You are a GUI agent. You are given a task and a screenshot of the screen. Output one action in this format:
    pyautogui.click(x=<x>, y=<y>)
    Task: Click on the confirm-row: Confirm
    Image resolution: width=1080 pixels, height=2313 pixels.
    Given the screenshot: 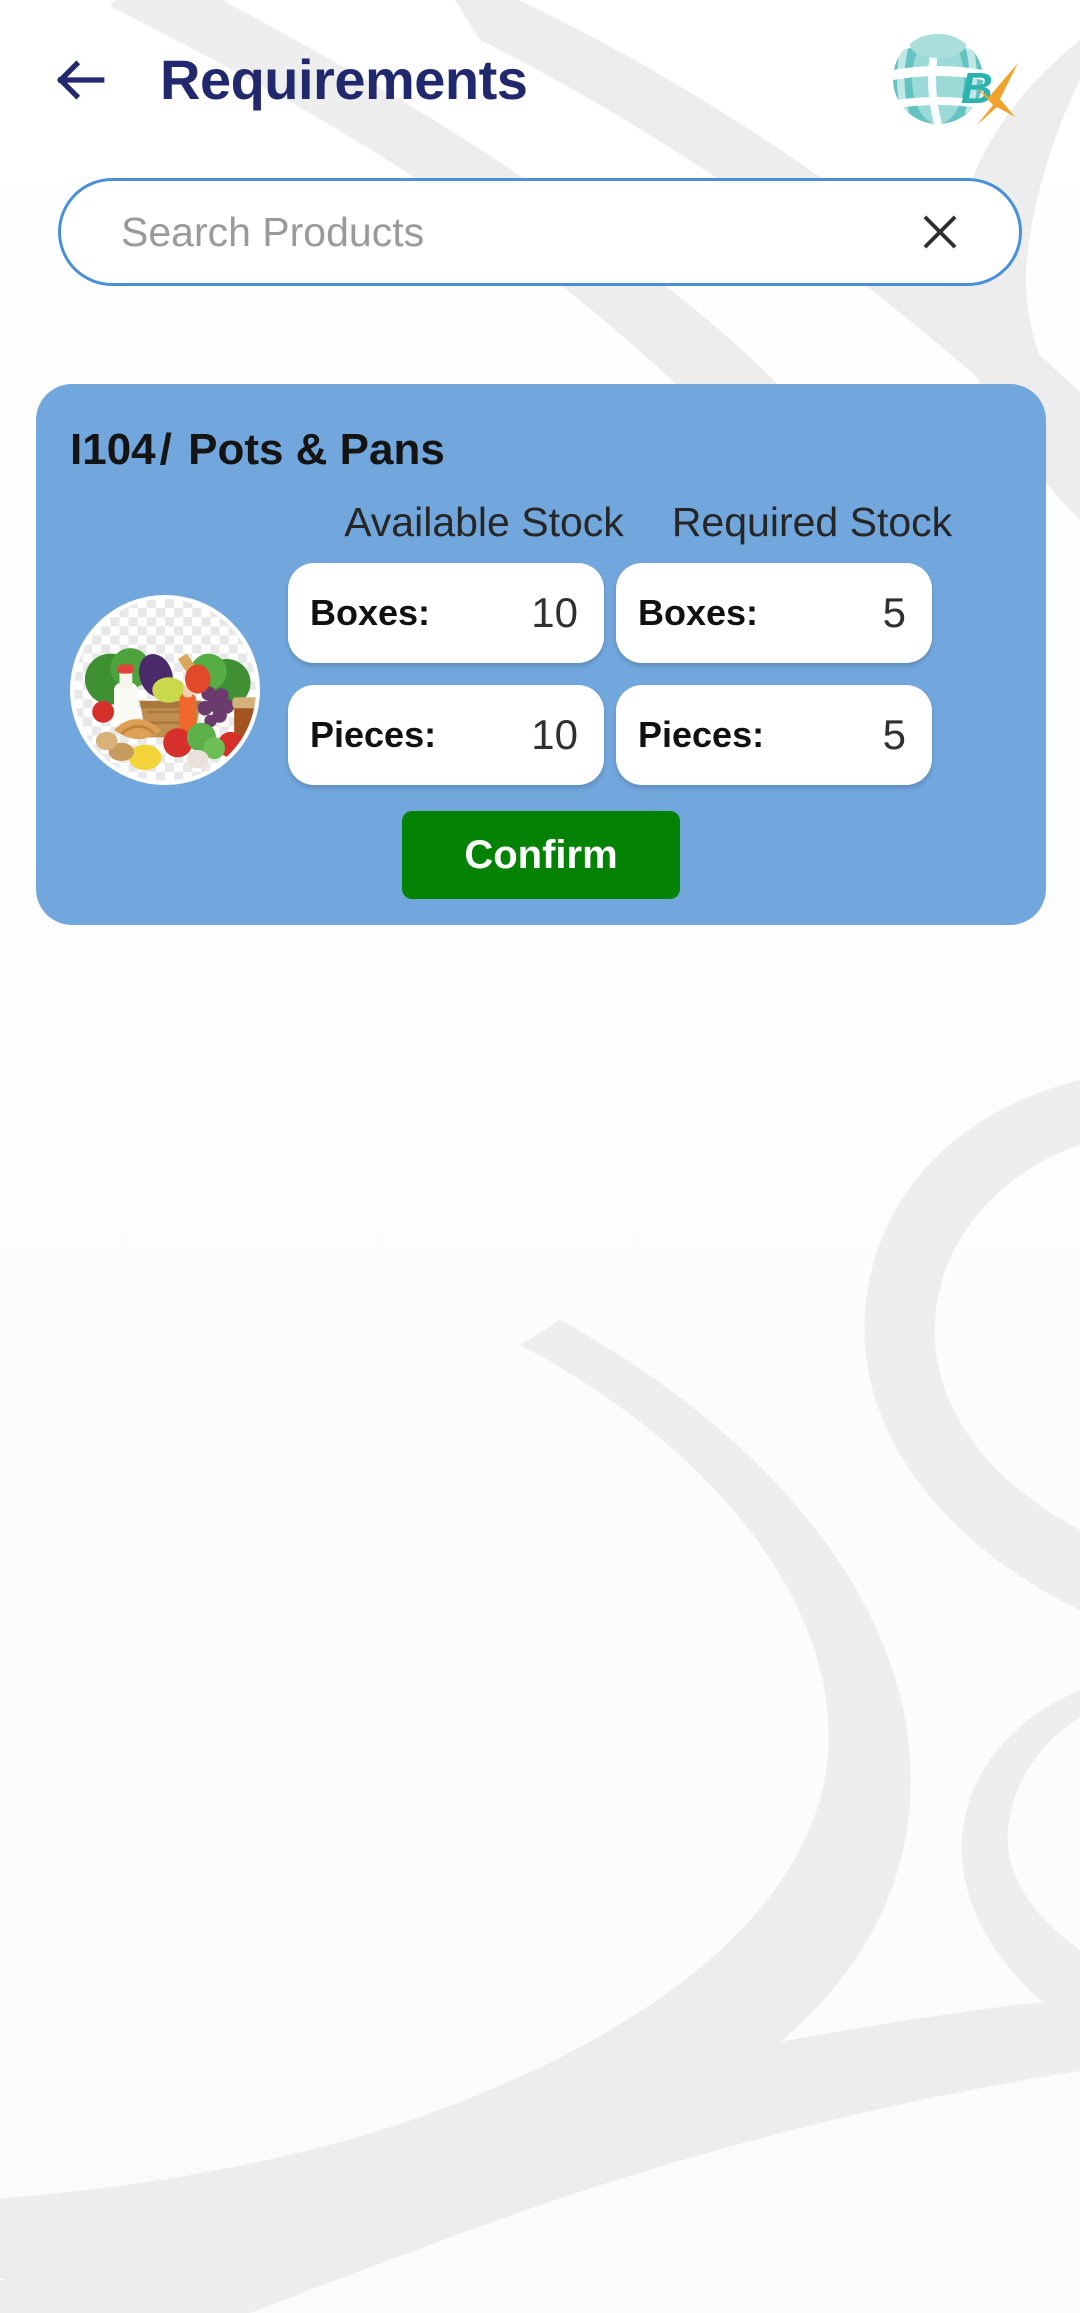 What is the action you would take?
    pyautogui.click(x=541, y=855)
    